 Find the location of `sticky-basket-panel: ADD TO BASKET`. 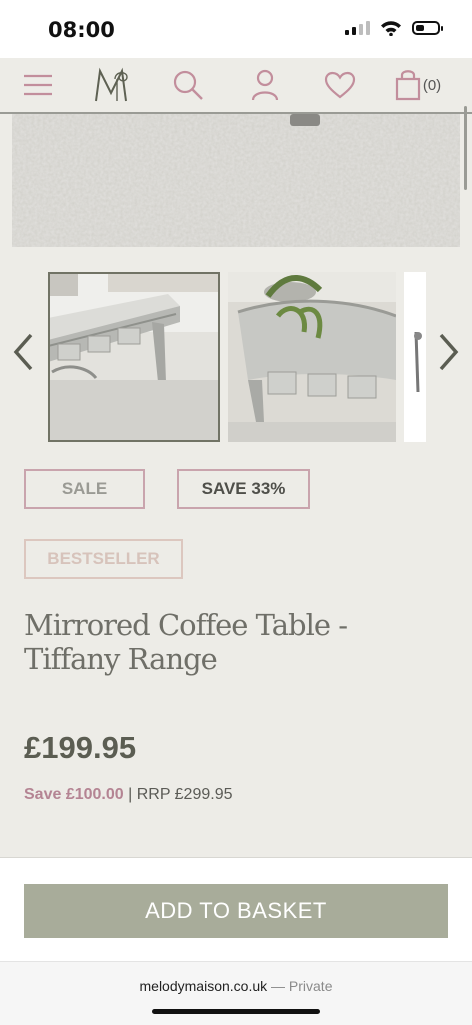

sticky-basket-panel: ADD TO BASKET is located at coordinates (236, 909).